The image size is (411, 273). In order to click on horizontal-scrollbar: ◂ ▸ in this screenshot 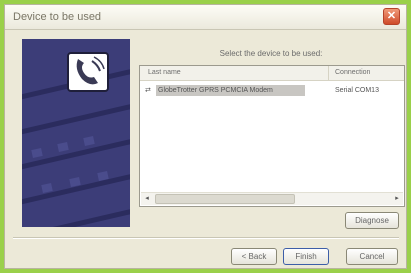, I will do `click(272, 198)`.